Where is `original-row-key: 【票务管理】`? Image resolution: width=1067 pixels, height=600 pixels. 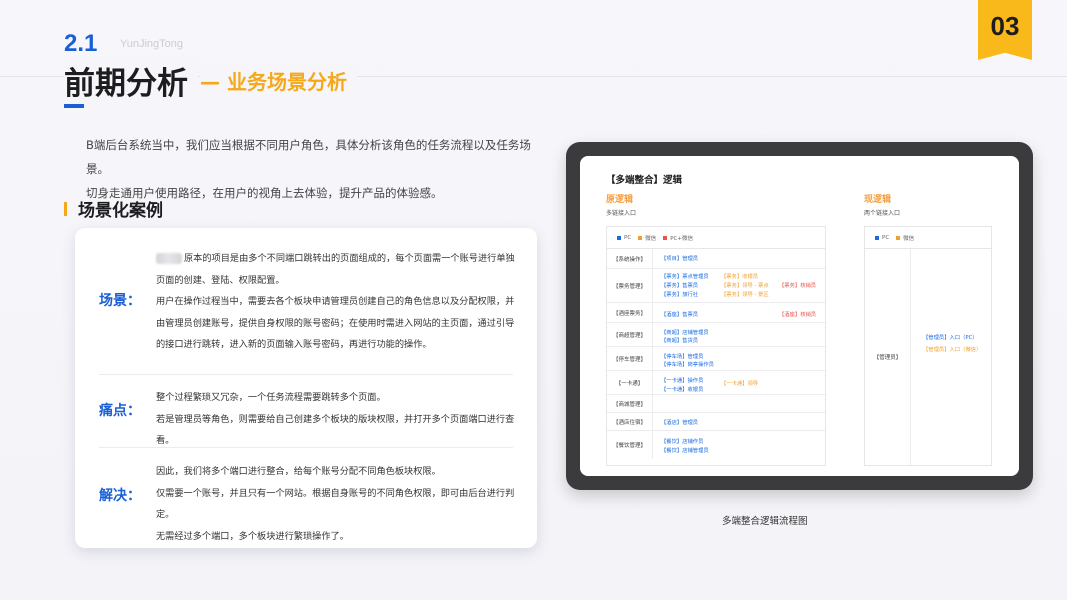
original-row-key: 【票务管理】 is located at coordinates (630, 285).